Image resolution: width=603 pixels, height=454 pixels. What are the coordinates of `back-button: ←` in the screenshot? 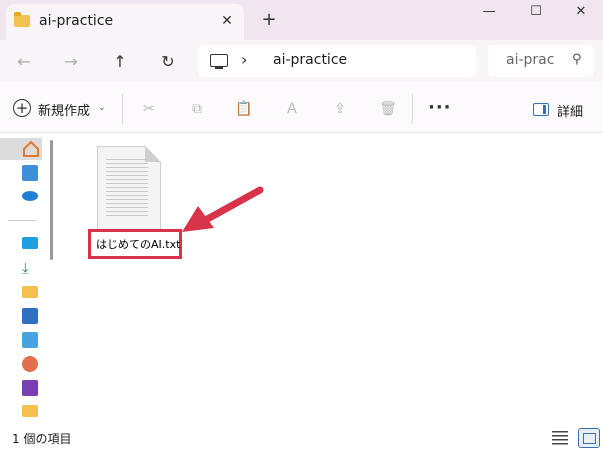 It's located at (24, 62).